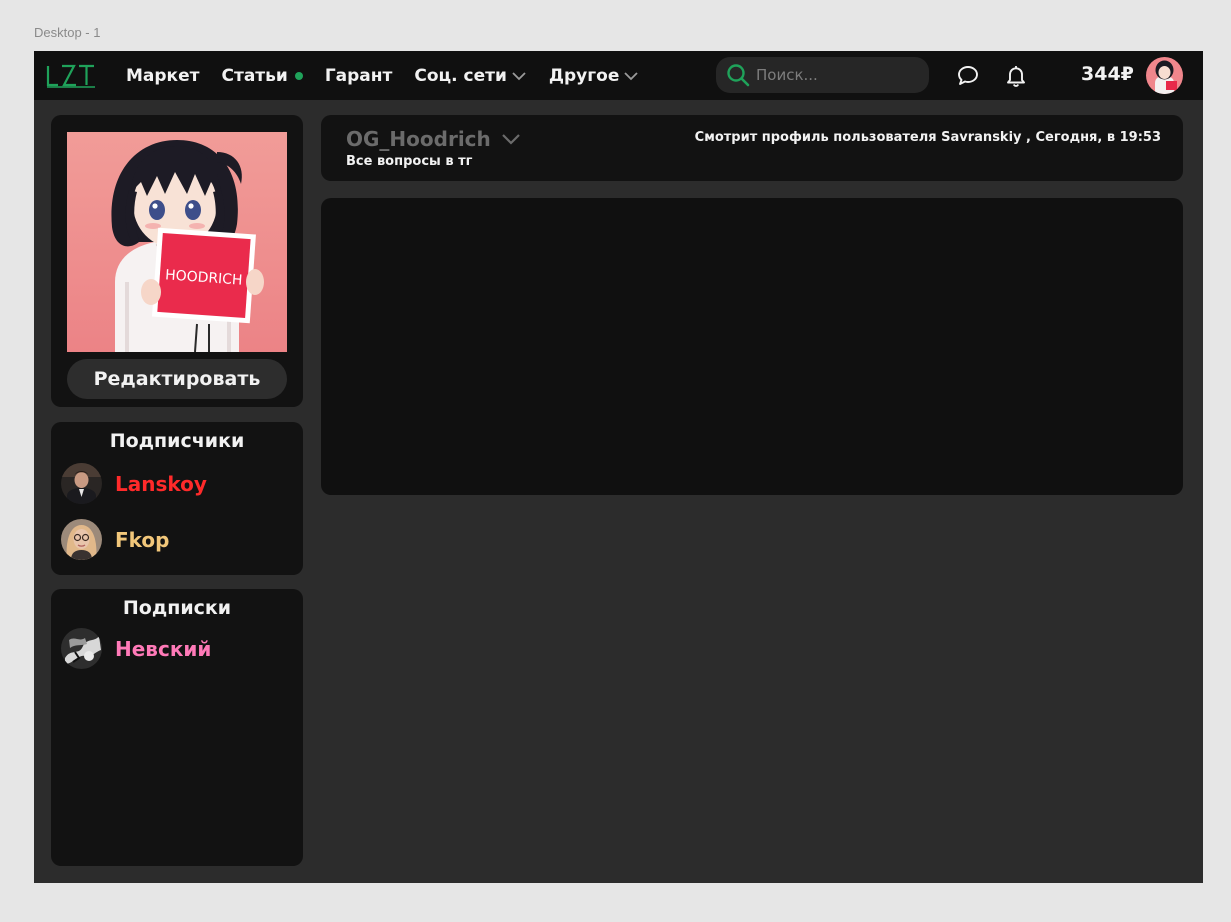 Image resolution: width=1231 pixels, height=922 pixels. Describe the element at coordinates (418, 139) in the screenshot. I see `username: OG_Hoodrich` at that location.